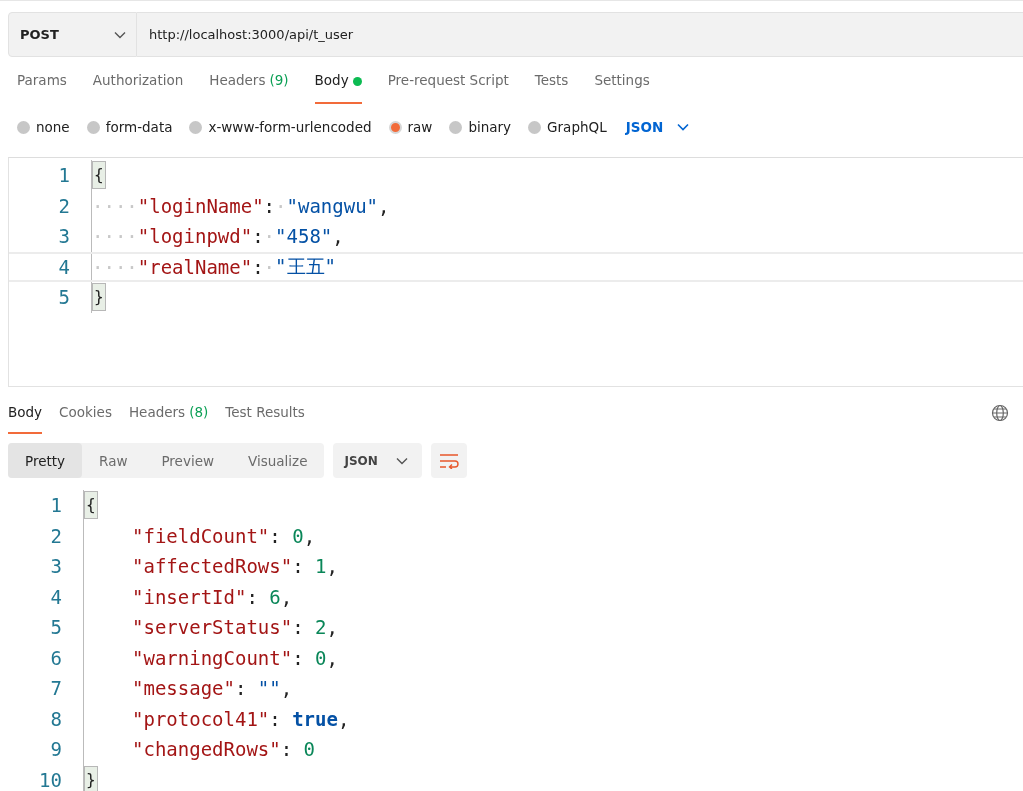  What do you see at coordinates (377, 460) in the screenshot?
I see `response-format-dropdown: JSON` at bounding box center [377, 460].